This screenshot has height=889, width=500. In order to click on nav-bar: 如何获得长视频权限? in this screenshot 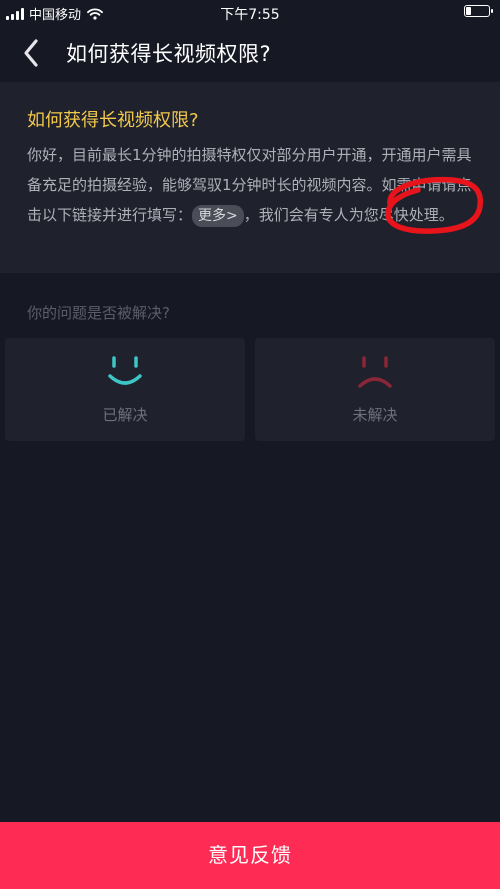, I will do `click(250, 53)`.